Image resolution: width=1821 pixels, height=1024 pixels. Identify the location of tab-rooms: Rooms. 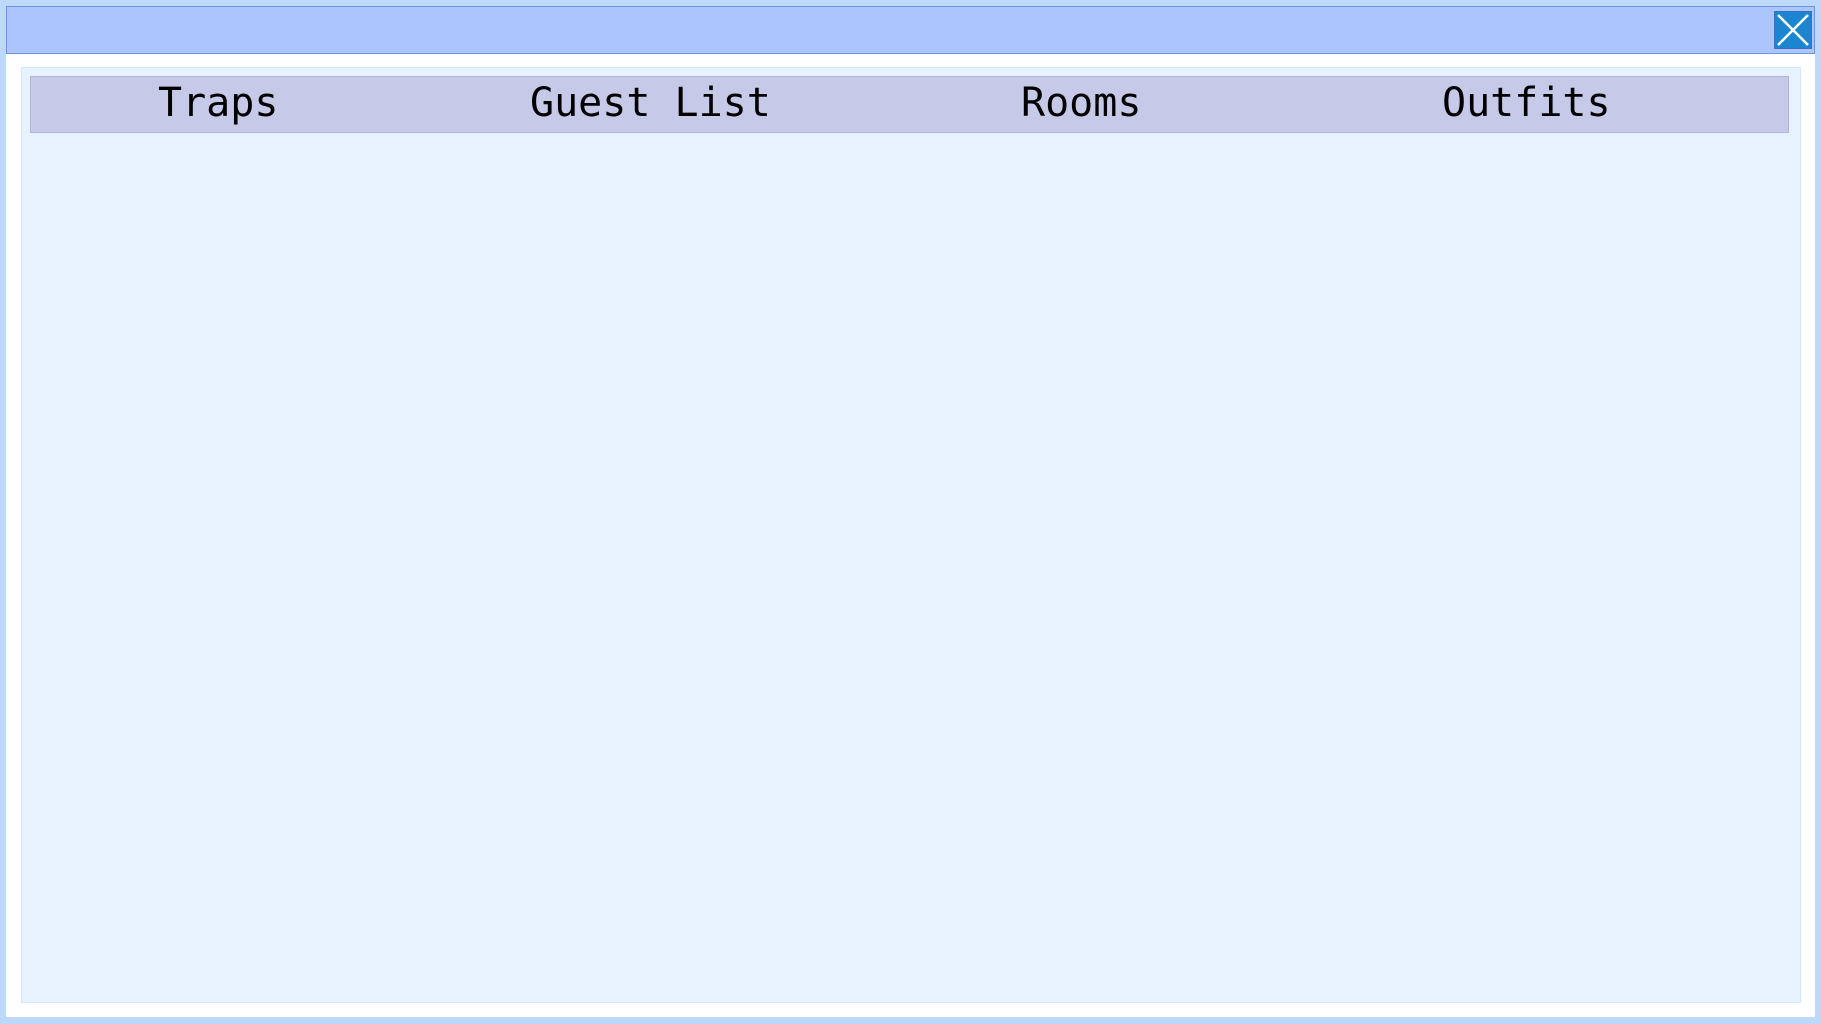
(1081, 104).